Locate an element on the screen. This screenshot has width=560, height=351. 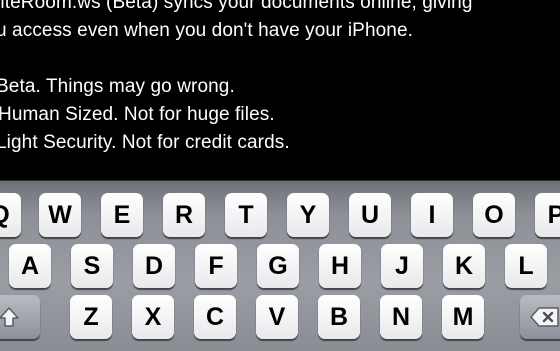
key-r: R is located at coordinates (184, 215).